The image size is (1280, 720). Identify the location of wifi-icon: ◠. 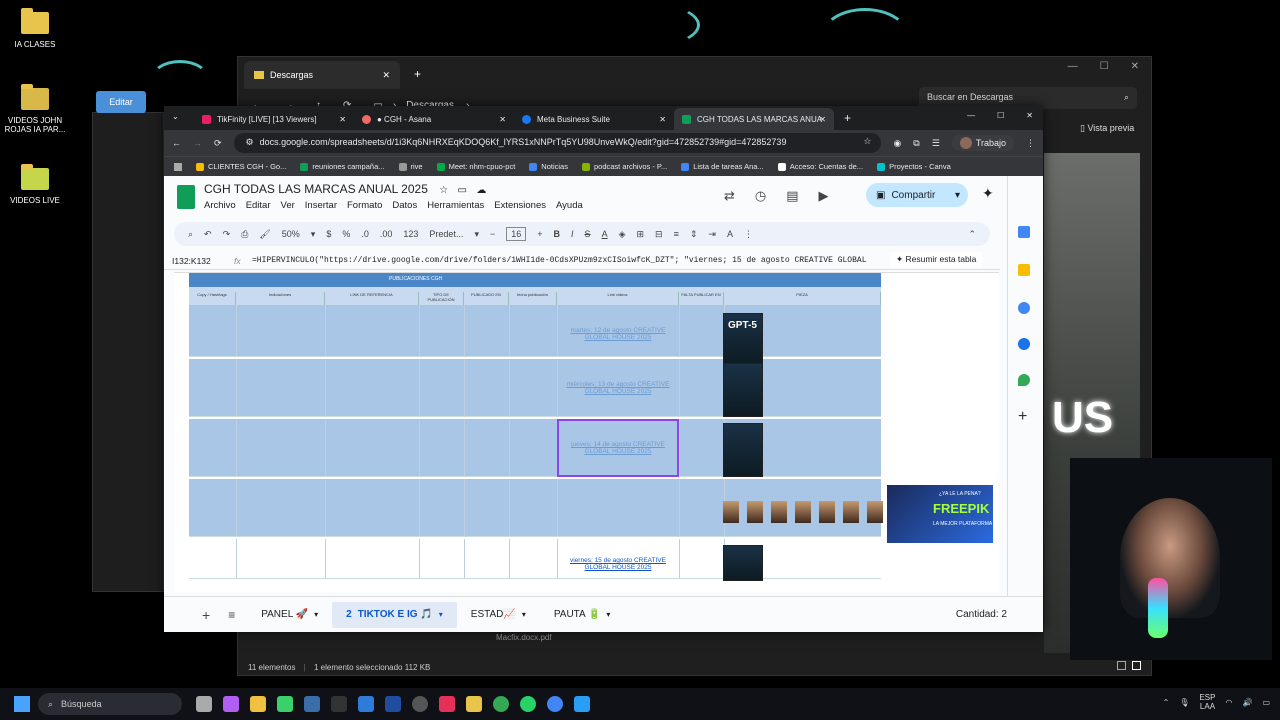
(1228, 702).